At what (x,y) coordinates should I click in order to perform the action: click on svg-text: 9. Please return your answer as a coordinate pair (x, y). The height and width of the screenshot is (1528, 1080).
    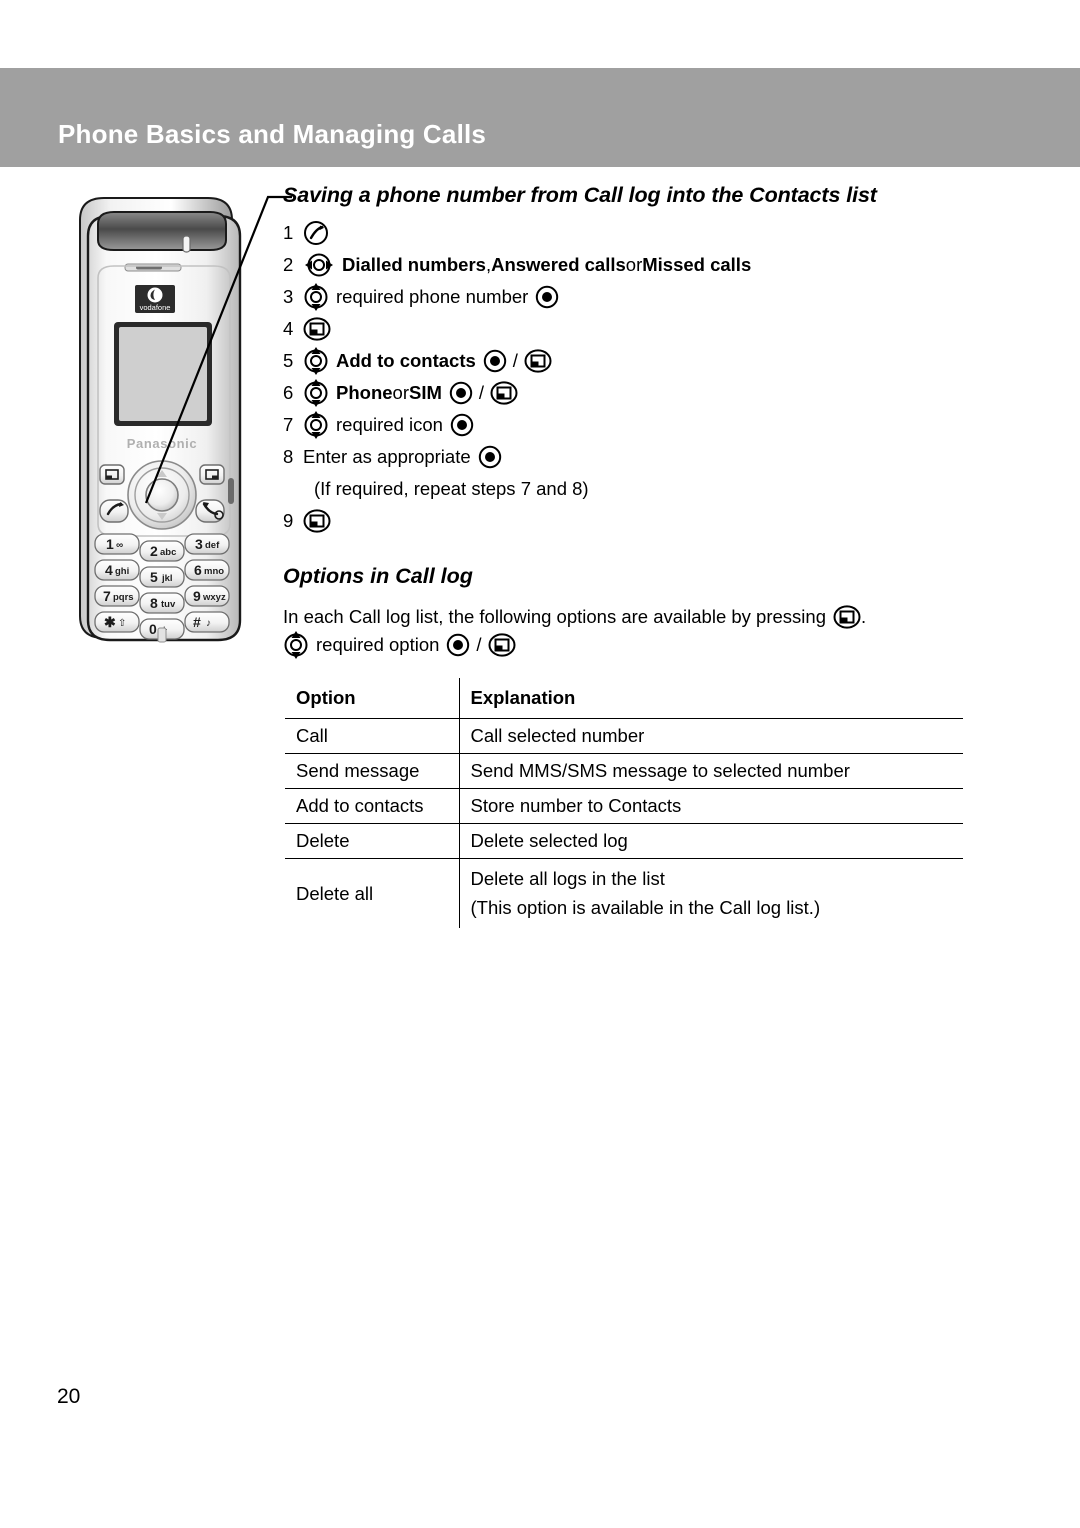
    Looking at the image, I should click on (197, 596).